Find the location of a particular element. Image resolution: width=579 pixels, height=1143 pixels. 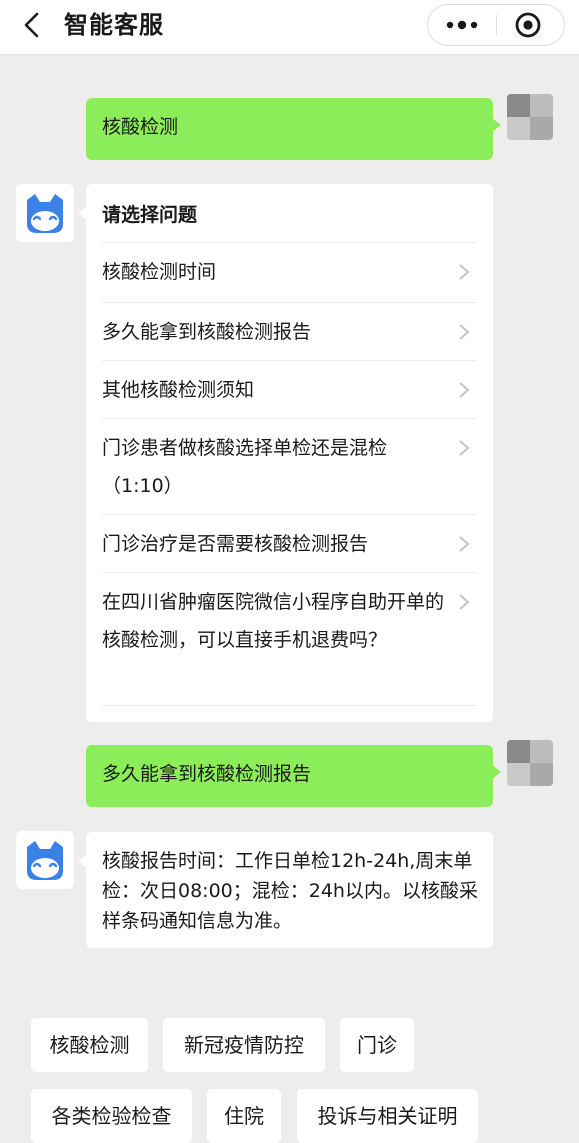

capsule-divider is located at coordinates (496, 25).